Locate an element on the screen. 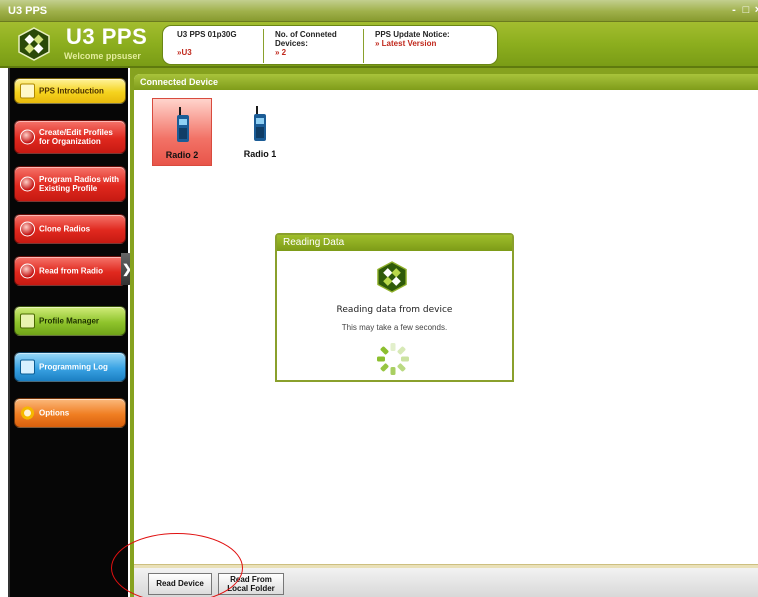  annotation-circle is located at coordinates (177, 565).